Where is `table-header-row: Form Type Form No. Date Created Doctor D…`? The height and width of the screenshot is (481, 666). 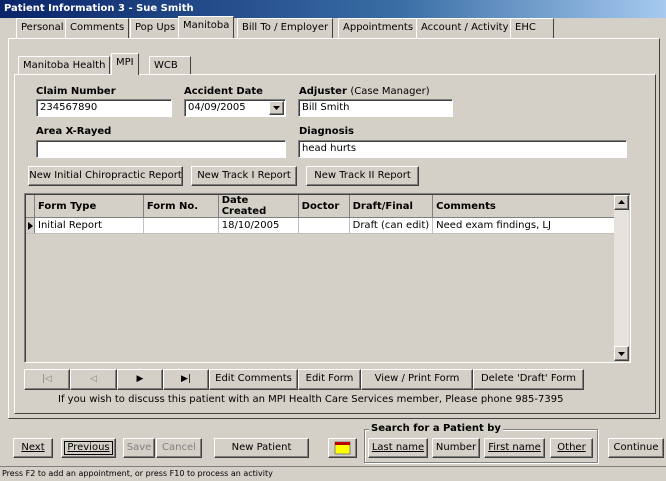
table-header-row: Form Type Form No. Date Created Doctor D… is located at coordinates (321, 206).